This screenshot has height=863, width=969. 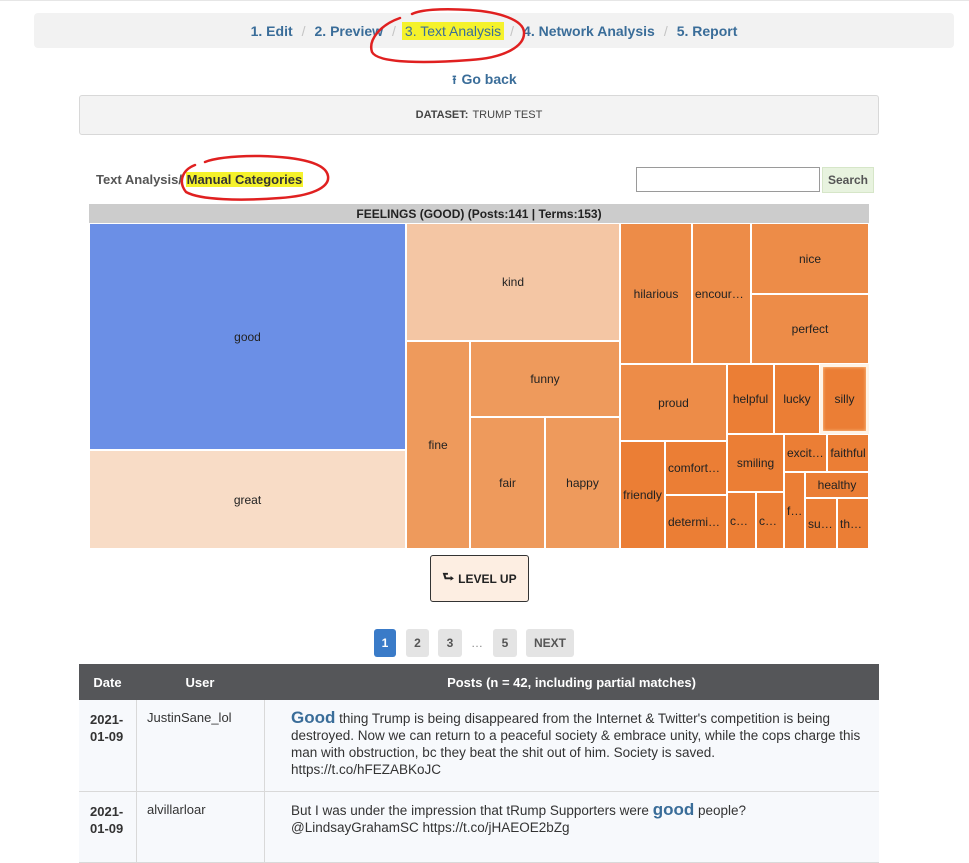 I want to click on treemap-cell-good: good, so click(x=247, y=336).